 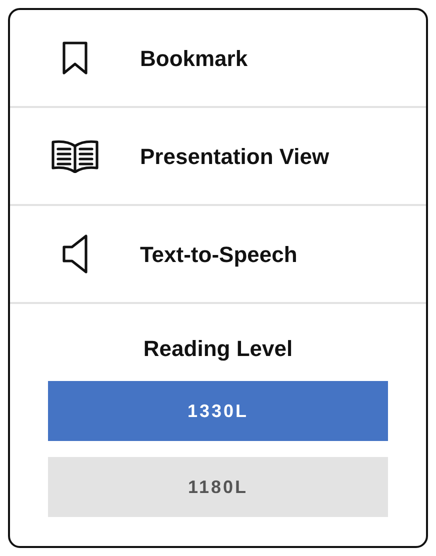 What do you see at coordinates (75, 58) in the screenshot?
I see `bookmark-icon` at bounding box center [75, 58].